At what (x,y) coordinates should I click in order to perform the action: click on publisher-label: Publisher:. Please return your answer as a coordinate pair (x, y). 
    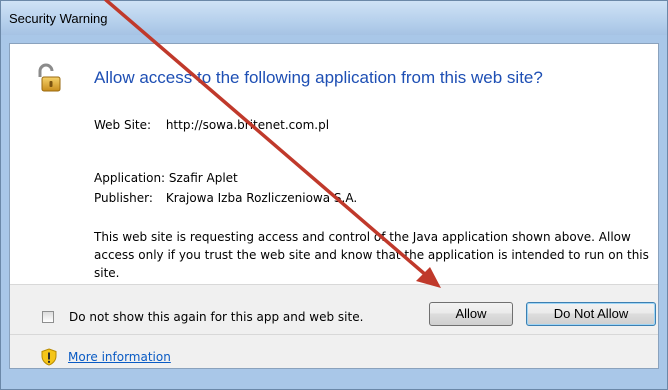
    Looking at the image, I should click on (123, 198).